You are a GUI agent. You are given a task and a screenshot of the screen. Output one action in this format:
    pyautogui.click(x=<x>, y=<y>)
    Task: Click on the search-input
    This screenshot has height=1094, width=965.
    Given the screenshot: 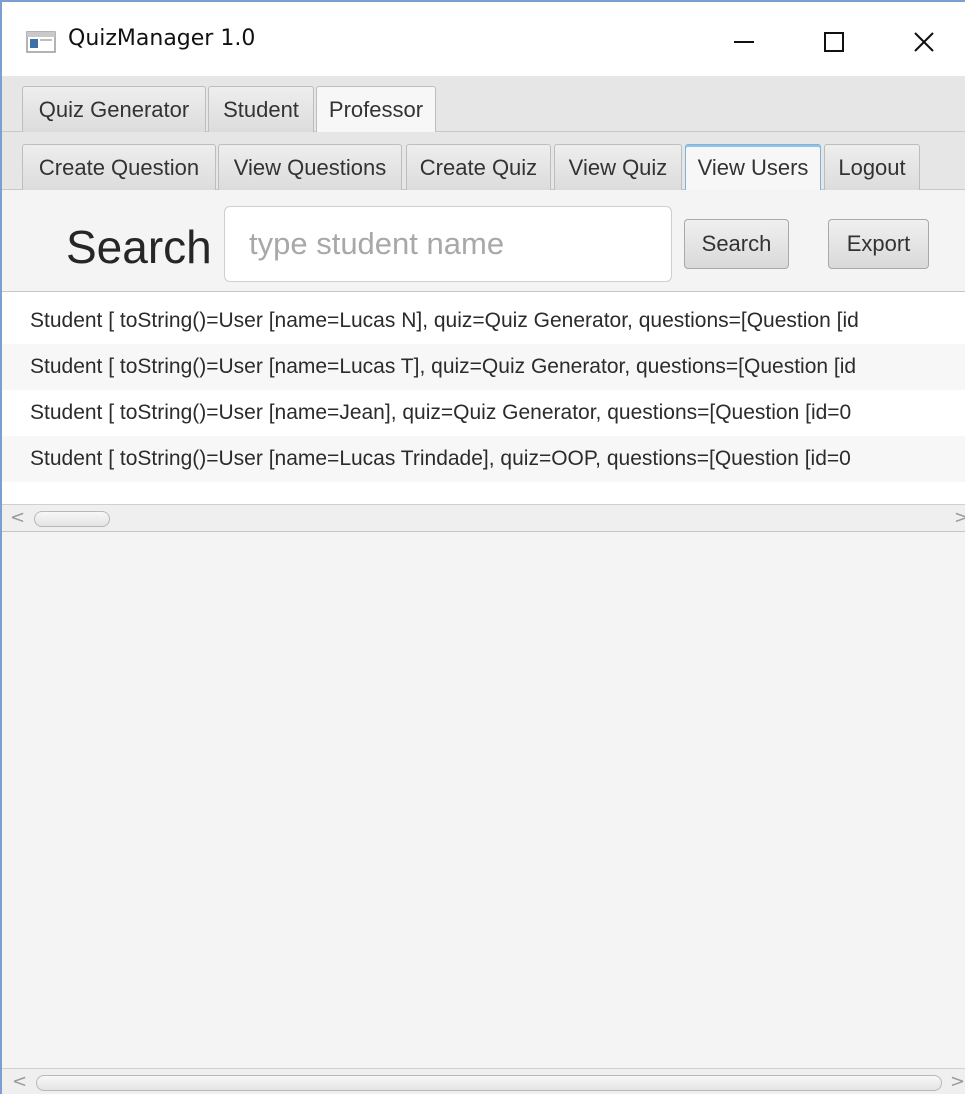 What is the action you would take?
    pyautogui.click(x=448, y=244)
    